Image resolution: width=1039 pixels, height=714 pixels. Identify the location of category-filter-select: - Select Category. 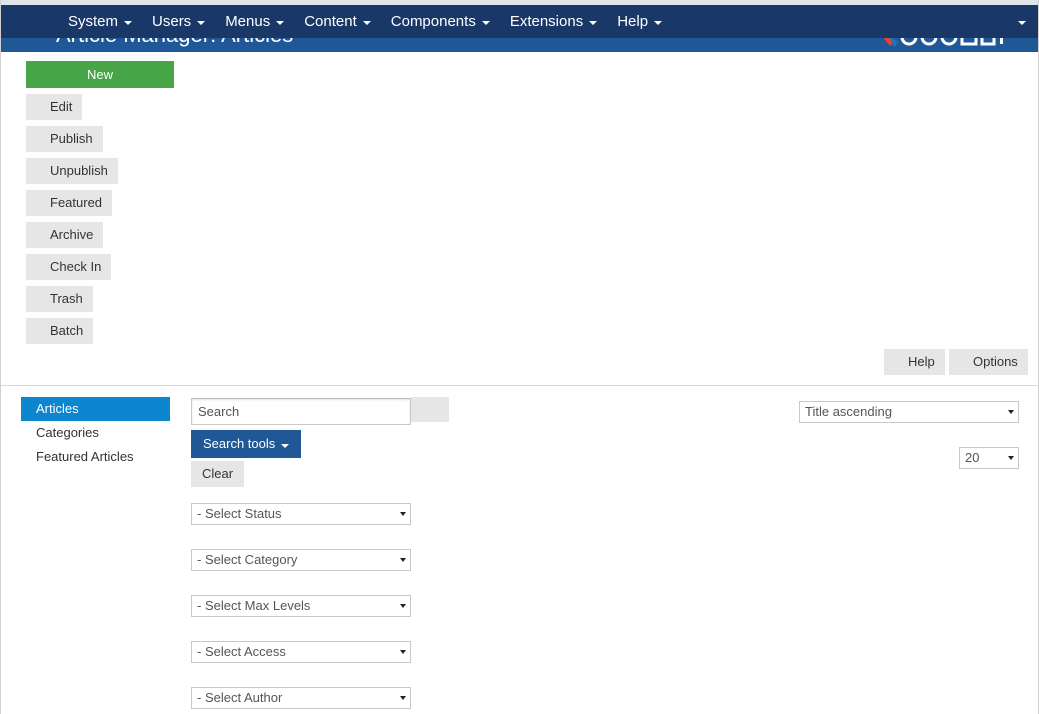
(301, 560).